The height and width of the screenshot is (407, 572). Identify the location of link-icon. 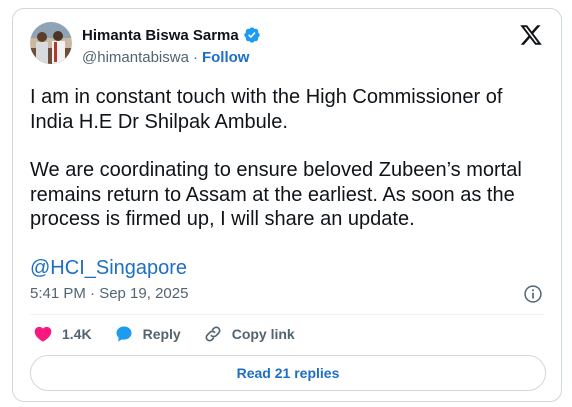
(213, 334).